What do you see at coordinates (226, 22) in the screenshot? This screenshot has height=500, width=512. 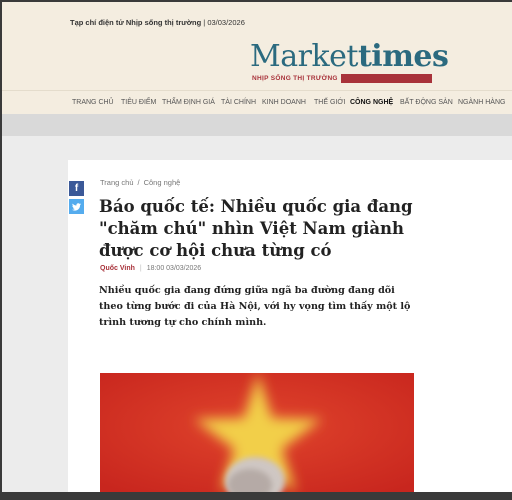 I see `current-date: 03/03/2026` at bounding box center [226, 22].